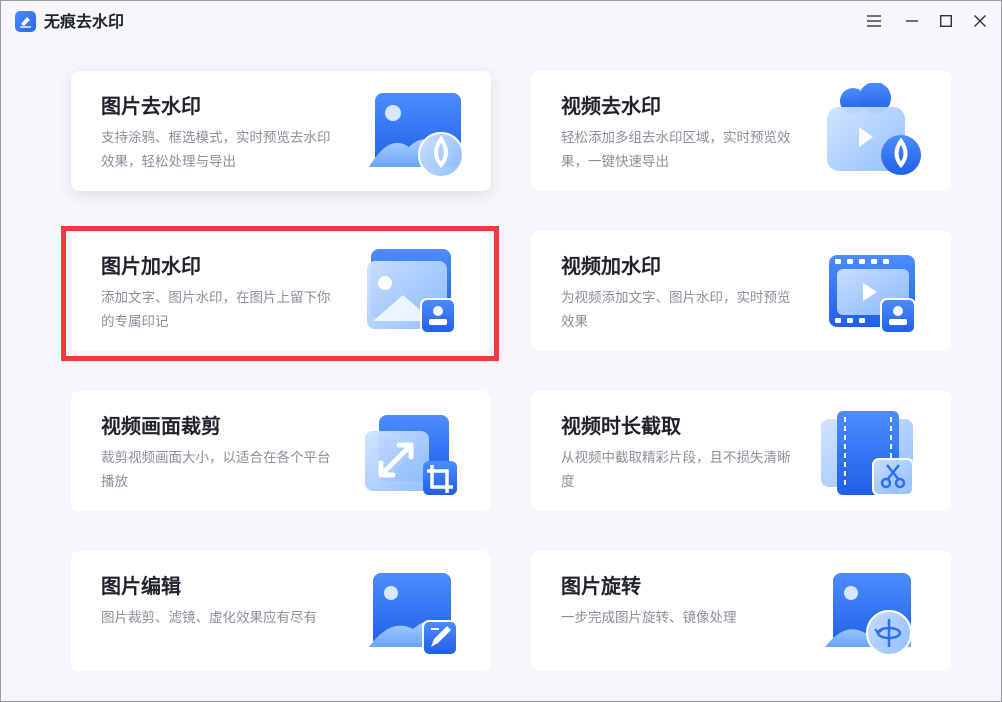  Describe the element at coordinates (676, 310) in the screenshot. I see `card-description: 为视频添加文字、图片水印，实时预览效果` at that location.